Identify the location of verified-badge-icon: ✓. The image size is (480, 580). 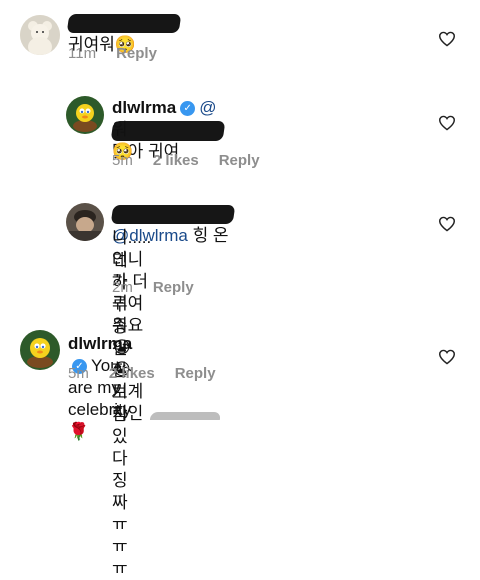
(188, 109).